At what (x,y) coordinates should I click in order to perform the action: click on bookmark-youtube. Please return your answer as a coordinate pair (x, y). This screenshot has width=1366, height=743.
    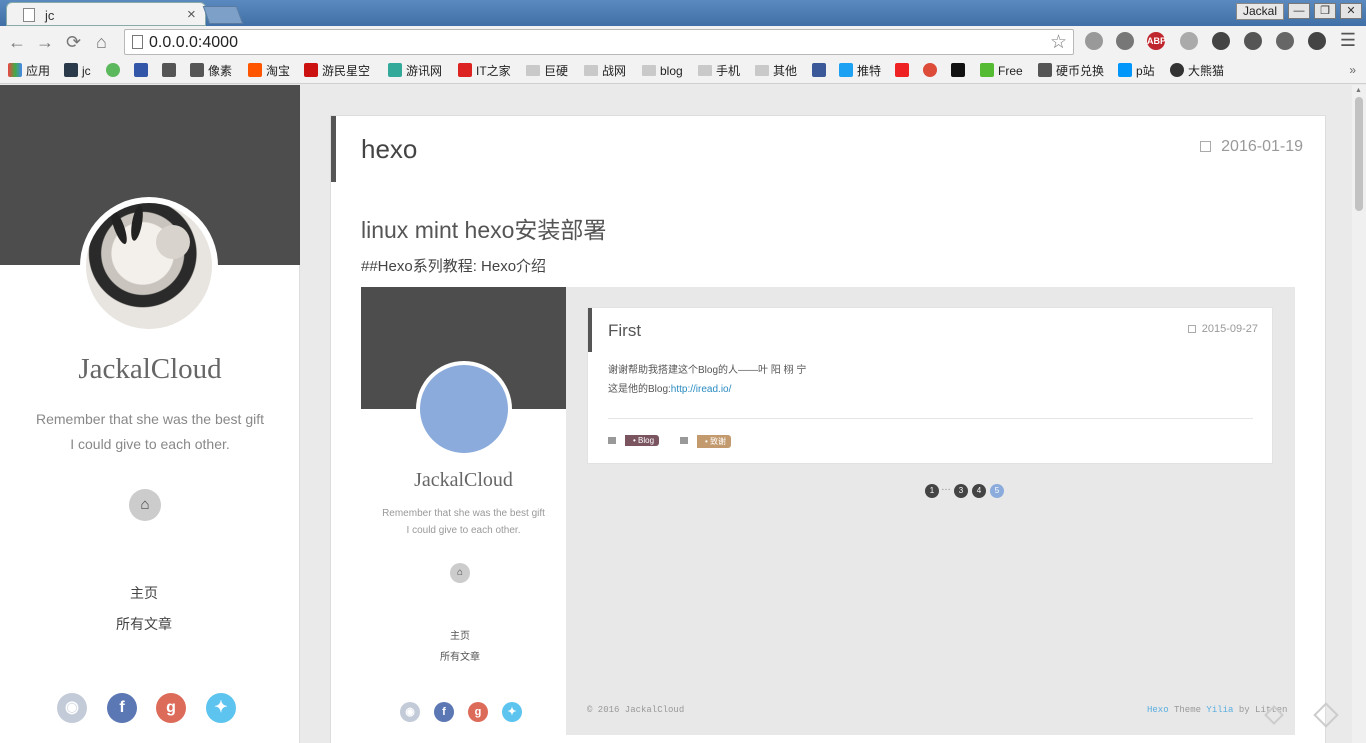
    Looking at the image, I should click on (904, 71).